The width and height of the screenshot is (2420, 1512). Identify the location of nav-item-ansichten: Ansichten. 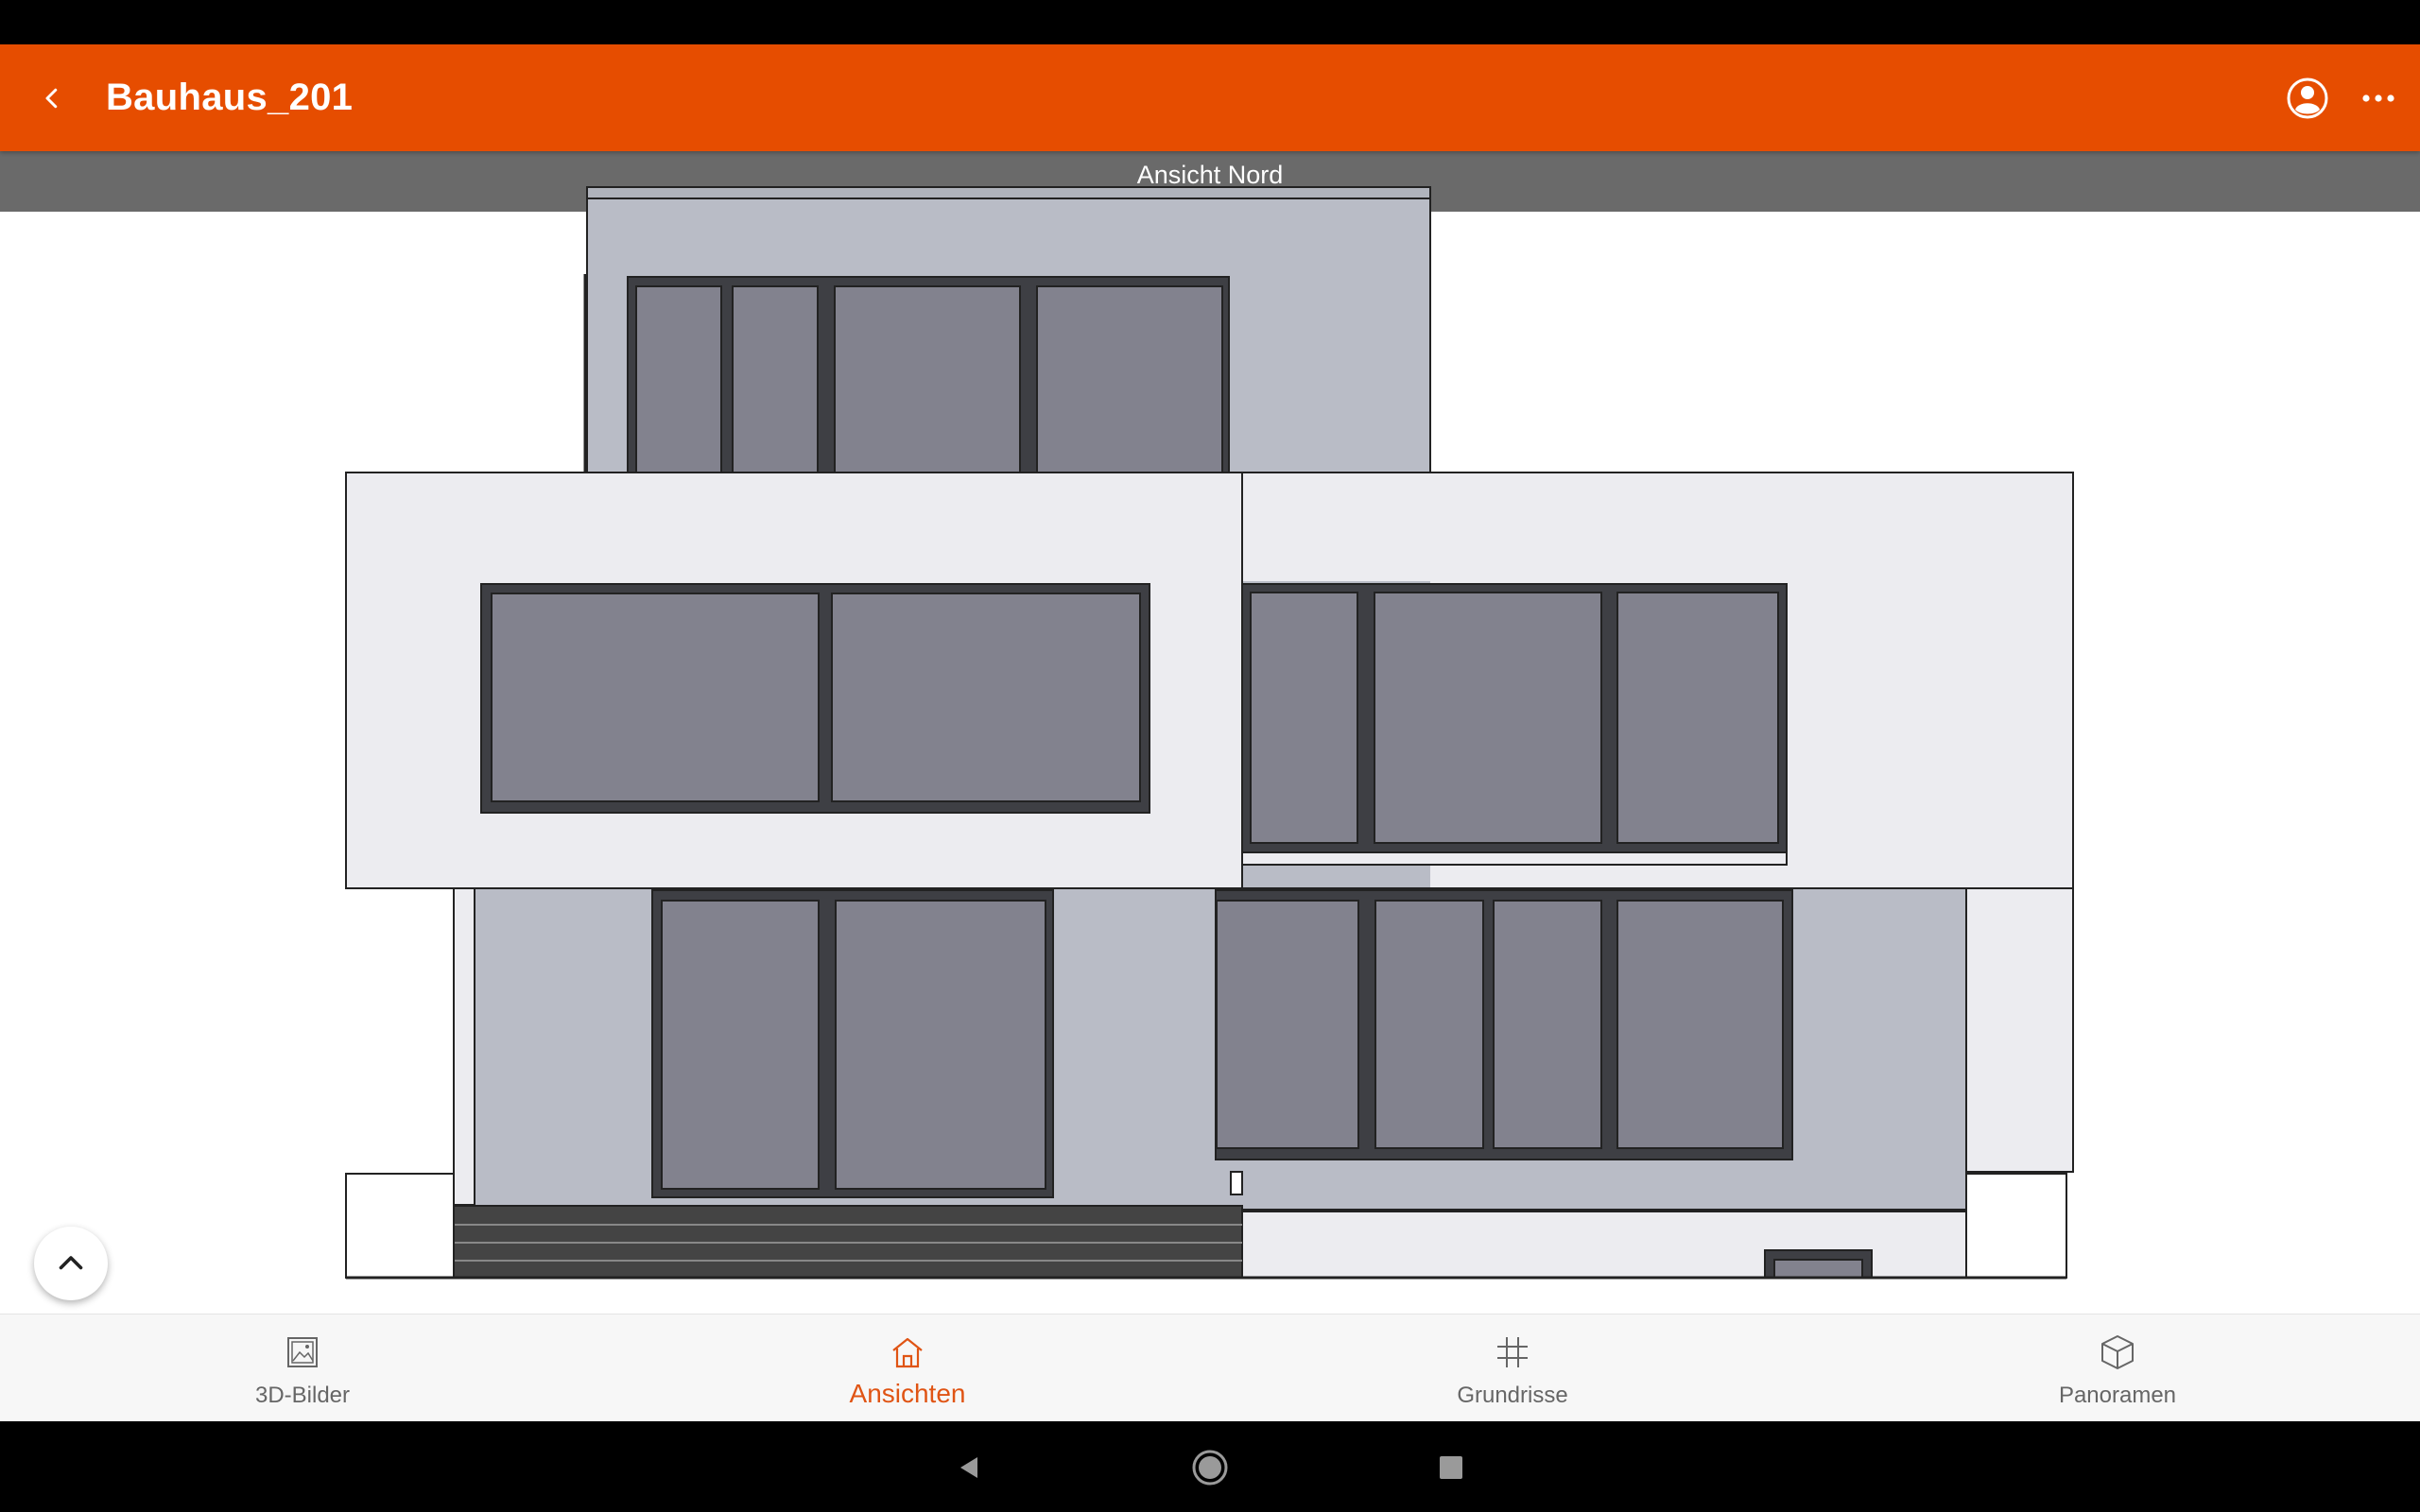
(907, 1368).